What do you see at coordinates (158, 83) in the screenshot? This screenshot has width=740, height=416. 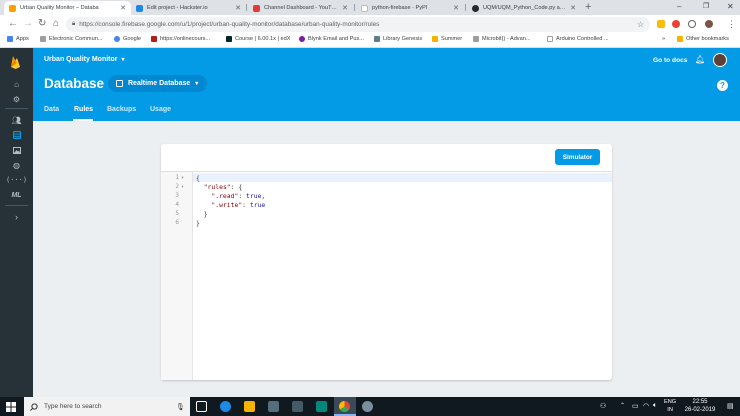 I see `database-type-selector: Realtime Database ▾` at bounding box center [158, 83].